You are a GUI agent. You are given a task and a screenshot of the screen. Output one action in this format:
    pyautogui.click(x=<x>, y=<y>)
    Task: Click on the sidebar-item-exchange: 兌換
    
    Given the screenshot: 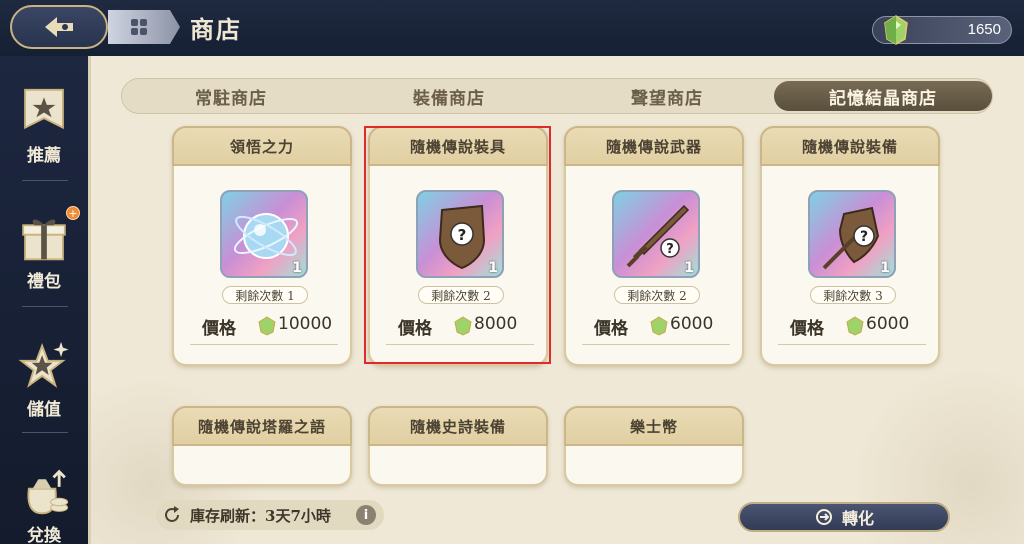 What is the action you would take?
    pyautogui.click(x=44, y=490)
    